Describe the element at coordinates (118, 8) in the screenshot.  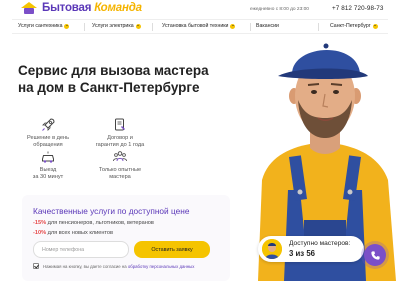
I see `logo-text-part2: Команда` at that location.